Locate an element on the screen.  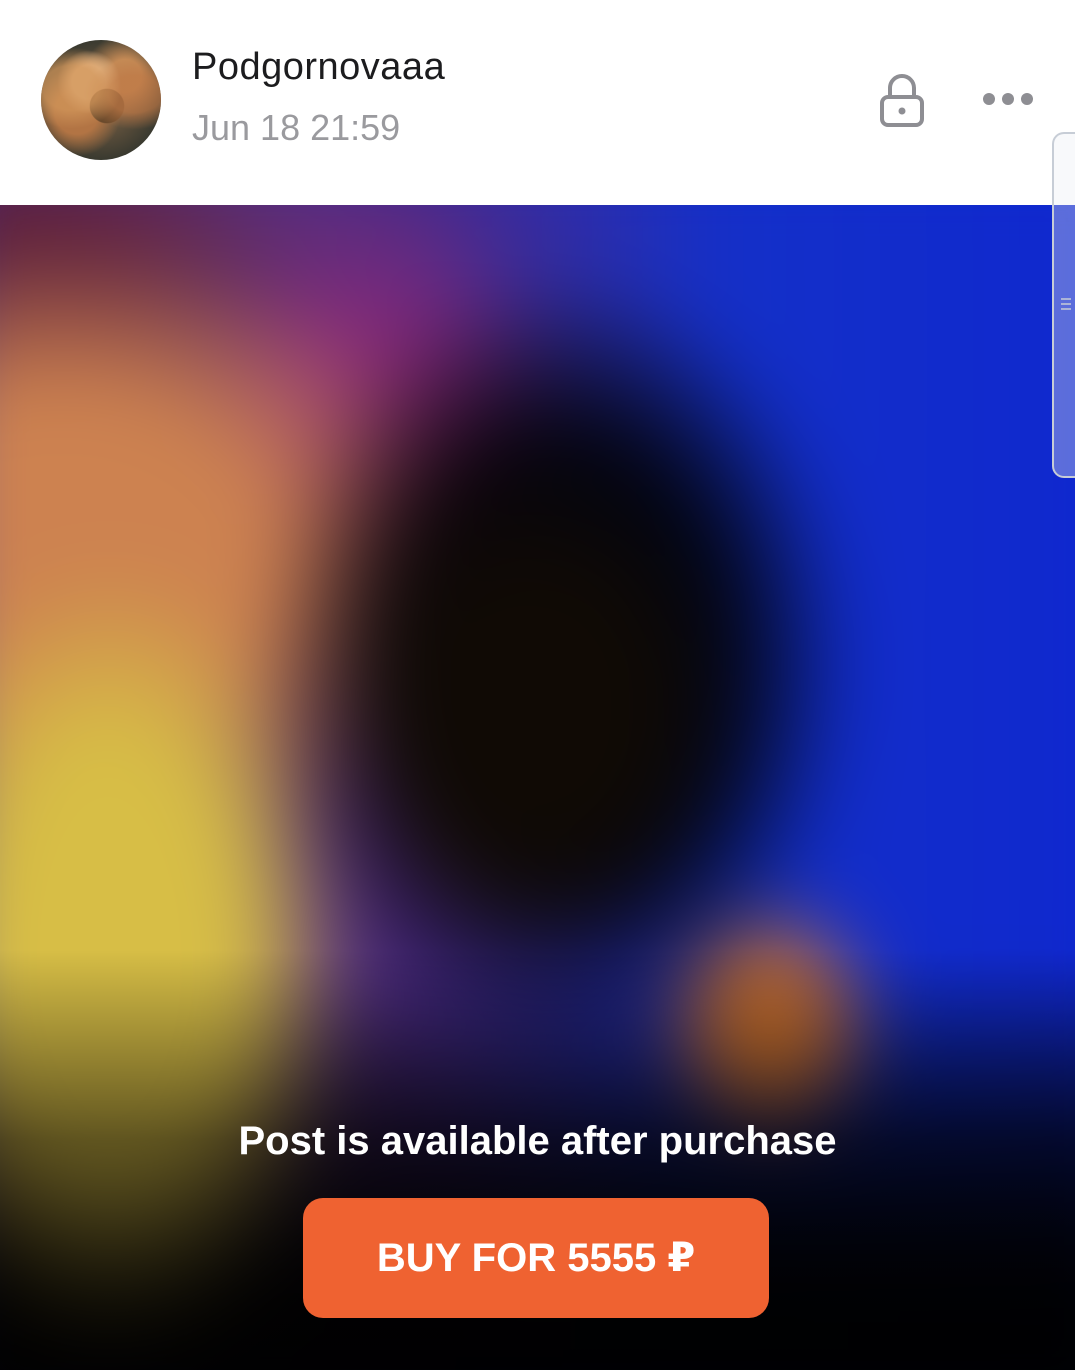
buy-button: BUY FOR 5555 ₽ is located at coordinates (536, 1258).